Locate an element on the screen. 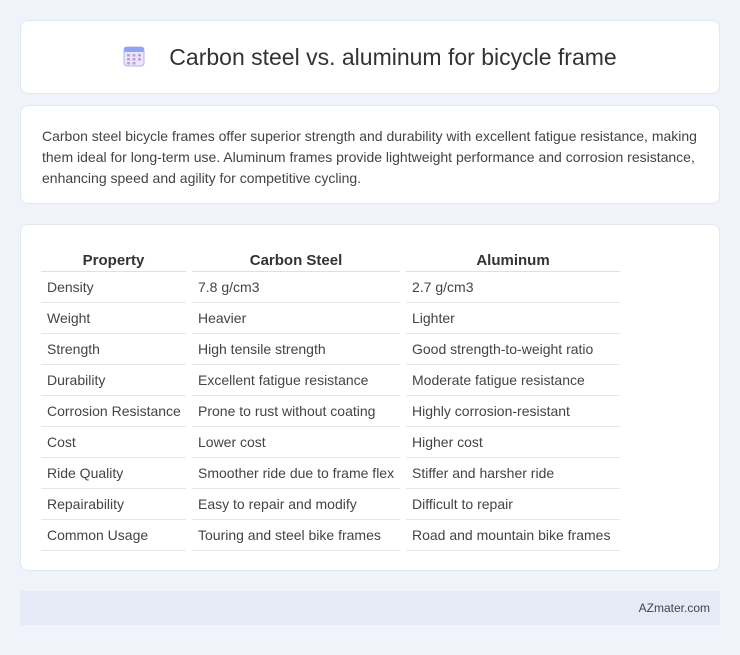  table-cell-aluminum: Moderate fatigue resistance is located at coordinates (513, 380).